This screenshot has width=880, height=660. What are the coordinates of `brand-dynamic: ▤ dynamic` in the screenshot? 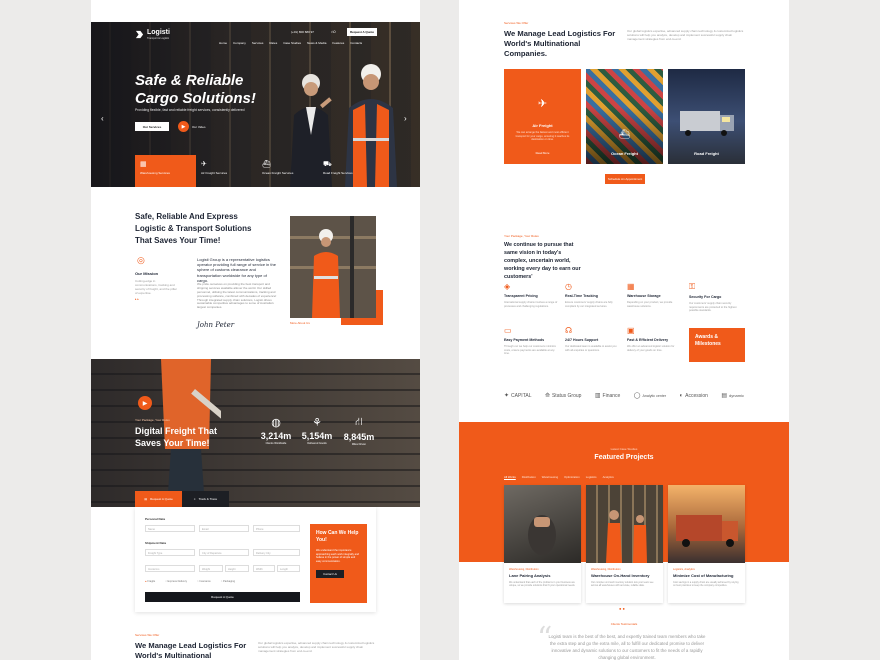 It's located at (732, 395).